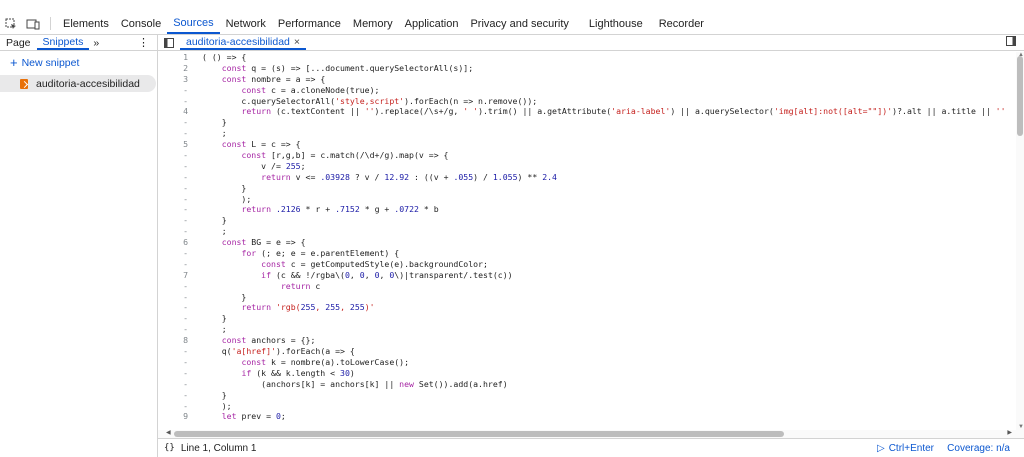 This screenshot has width=1024, height=457. What do you see at coordinates (519, 23) in the screenshot?
I see `tab-privacy-security: Privacy and security` at bounding box center [519, 23].